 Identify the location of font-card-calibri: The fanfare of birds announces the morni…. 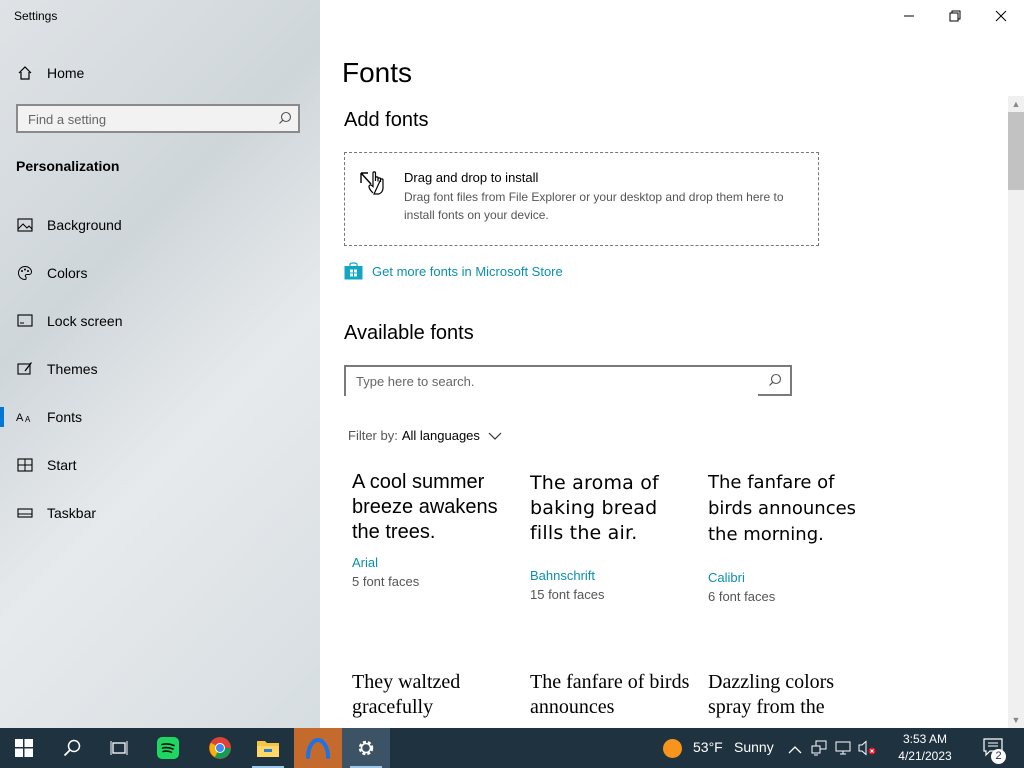
(788, 537).